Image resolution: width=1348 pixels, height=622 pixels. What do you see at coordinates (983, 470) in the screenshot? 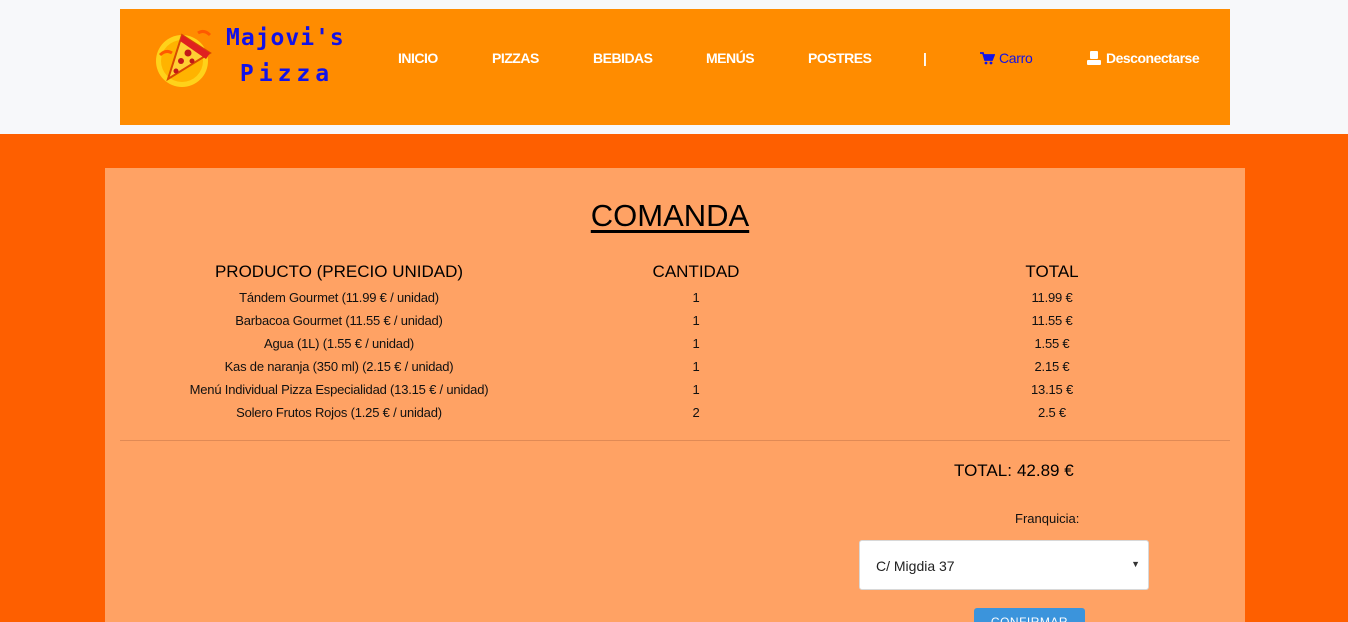
I see `grand-total-label: TOTAL:` at bounding box center [983, 470].